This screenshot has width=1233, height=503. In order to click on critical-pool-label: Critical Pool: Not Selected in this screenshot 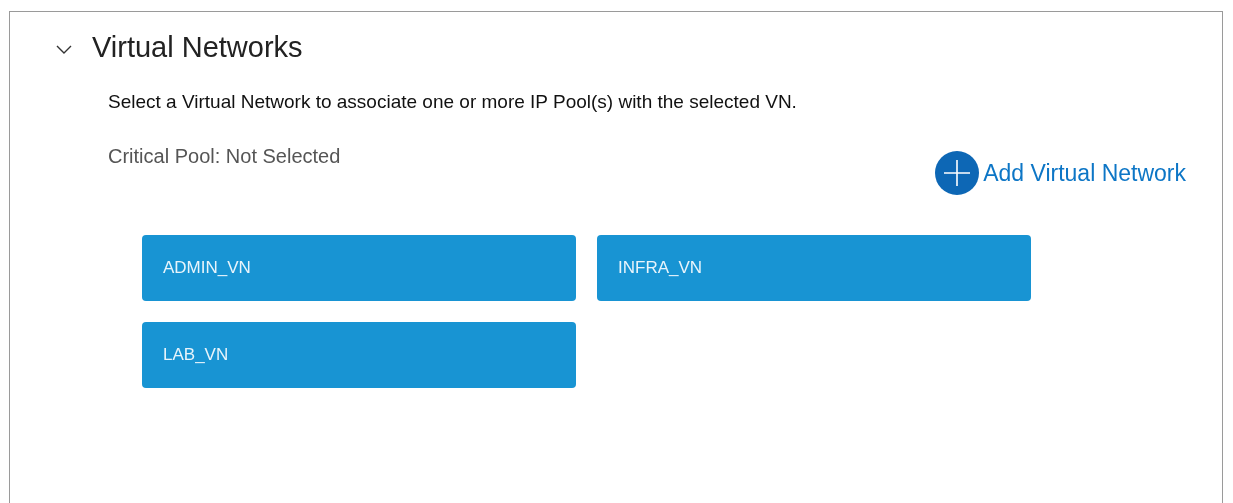, I will do `click(224, 156)`.